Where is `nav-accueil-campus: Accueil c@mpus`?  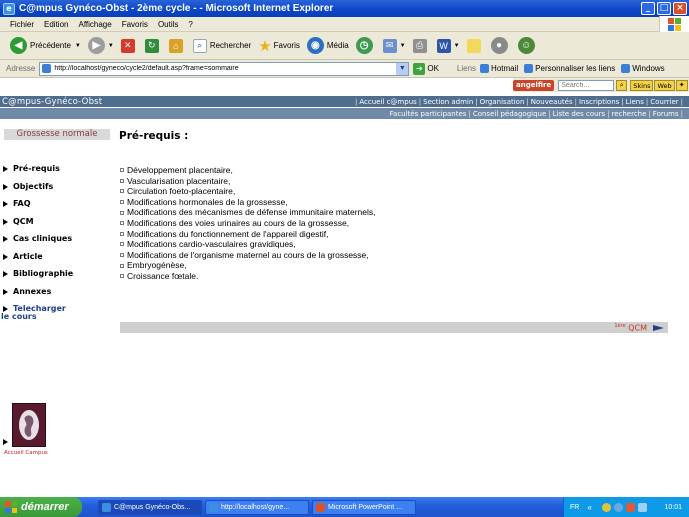 nav-accueil-campus: Accueil c@mpus is located at coordinates (387, 102).